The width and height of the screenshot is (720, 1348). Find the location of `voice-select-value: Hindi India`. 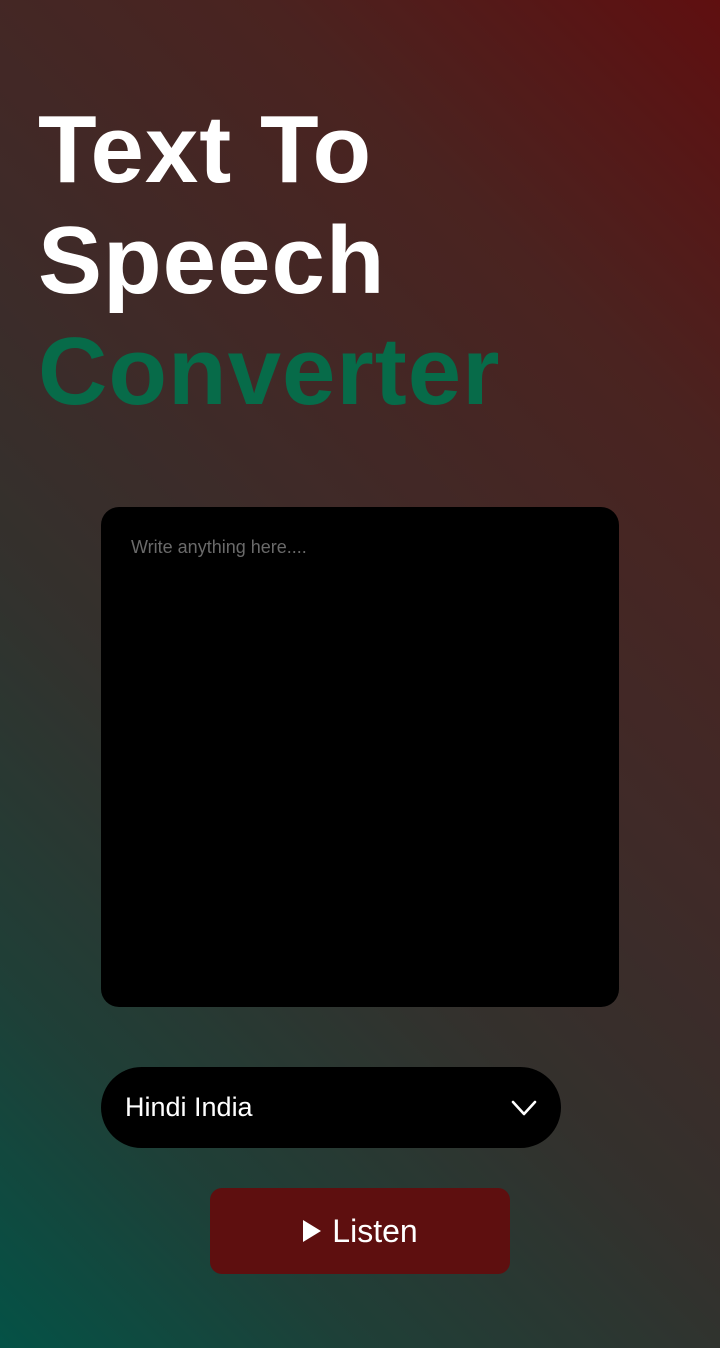

voice-select-value: Hindi India is located at coordinates (189, 1107).